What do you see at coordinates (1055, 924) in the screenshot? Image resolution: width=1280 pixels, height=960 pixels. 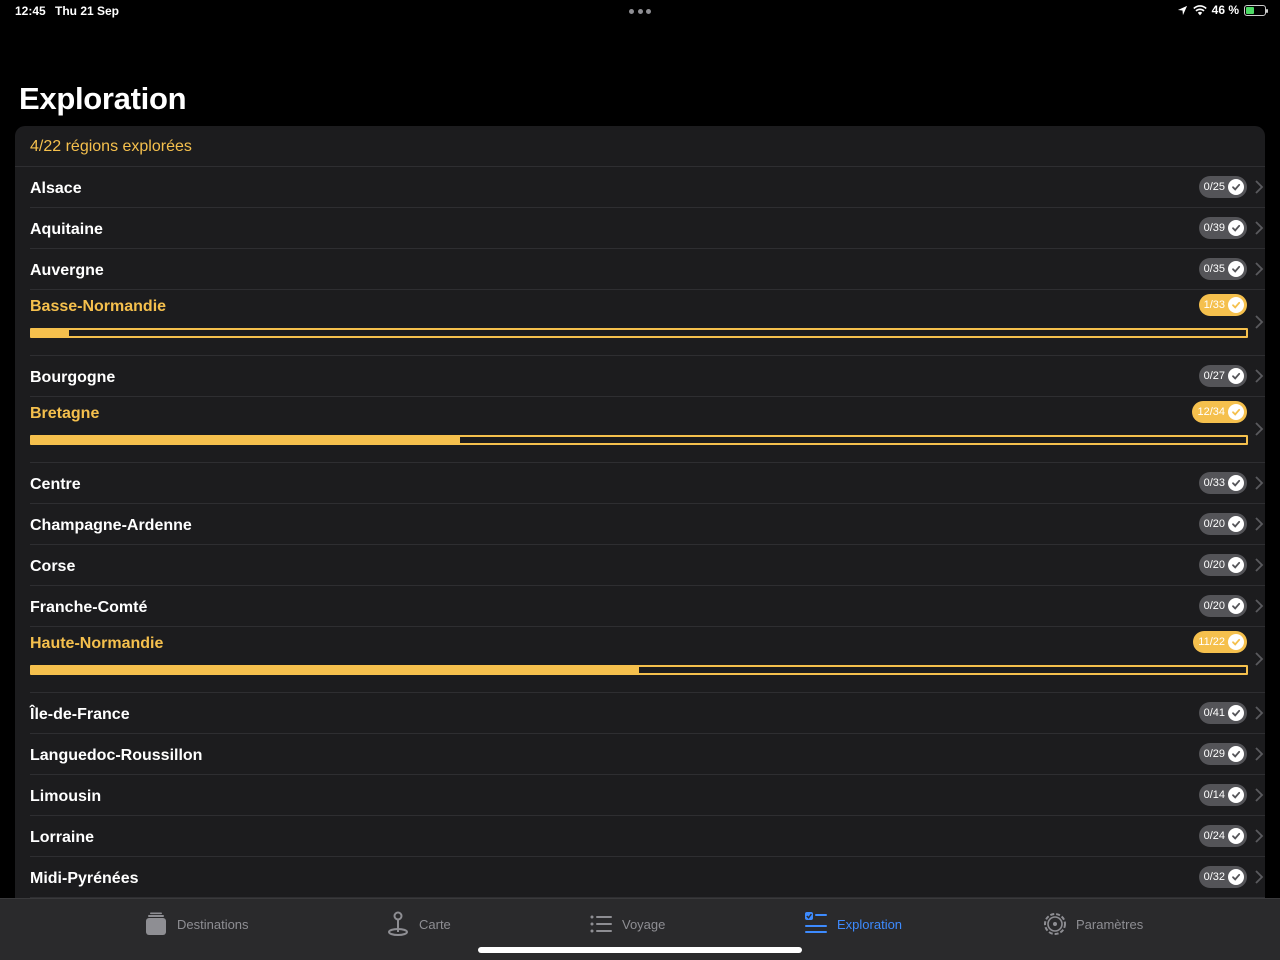 I see `gear-icon` at bounding box center [1055, 924].